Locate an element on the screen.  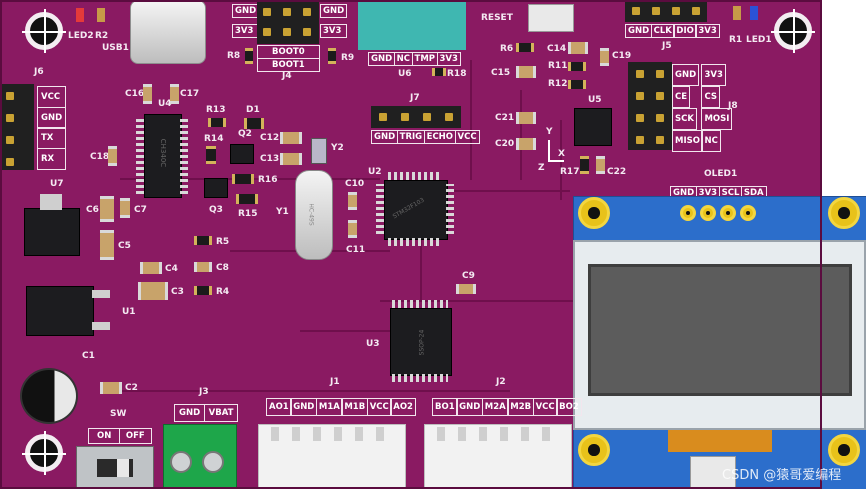
watermark-text: CSDN @猿哥爱编程 is located at coordinates (782, 475).